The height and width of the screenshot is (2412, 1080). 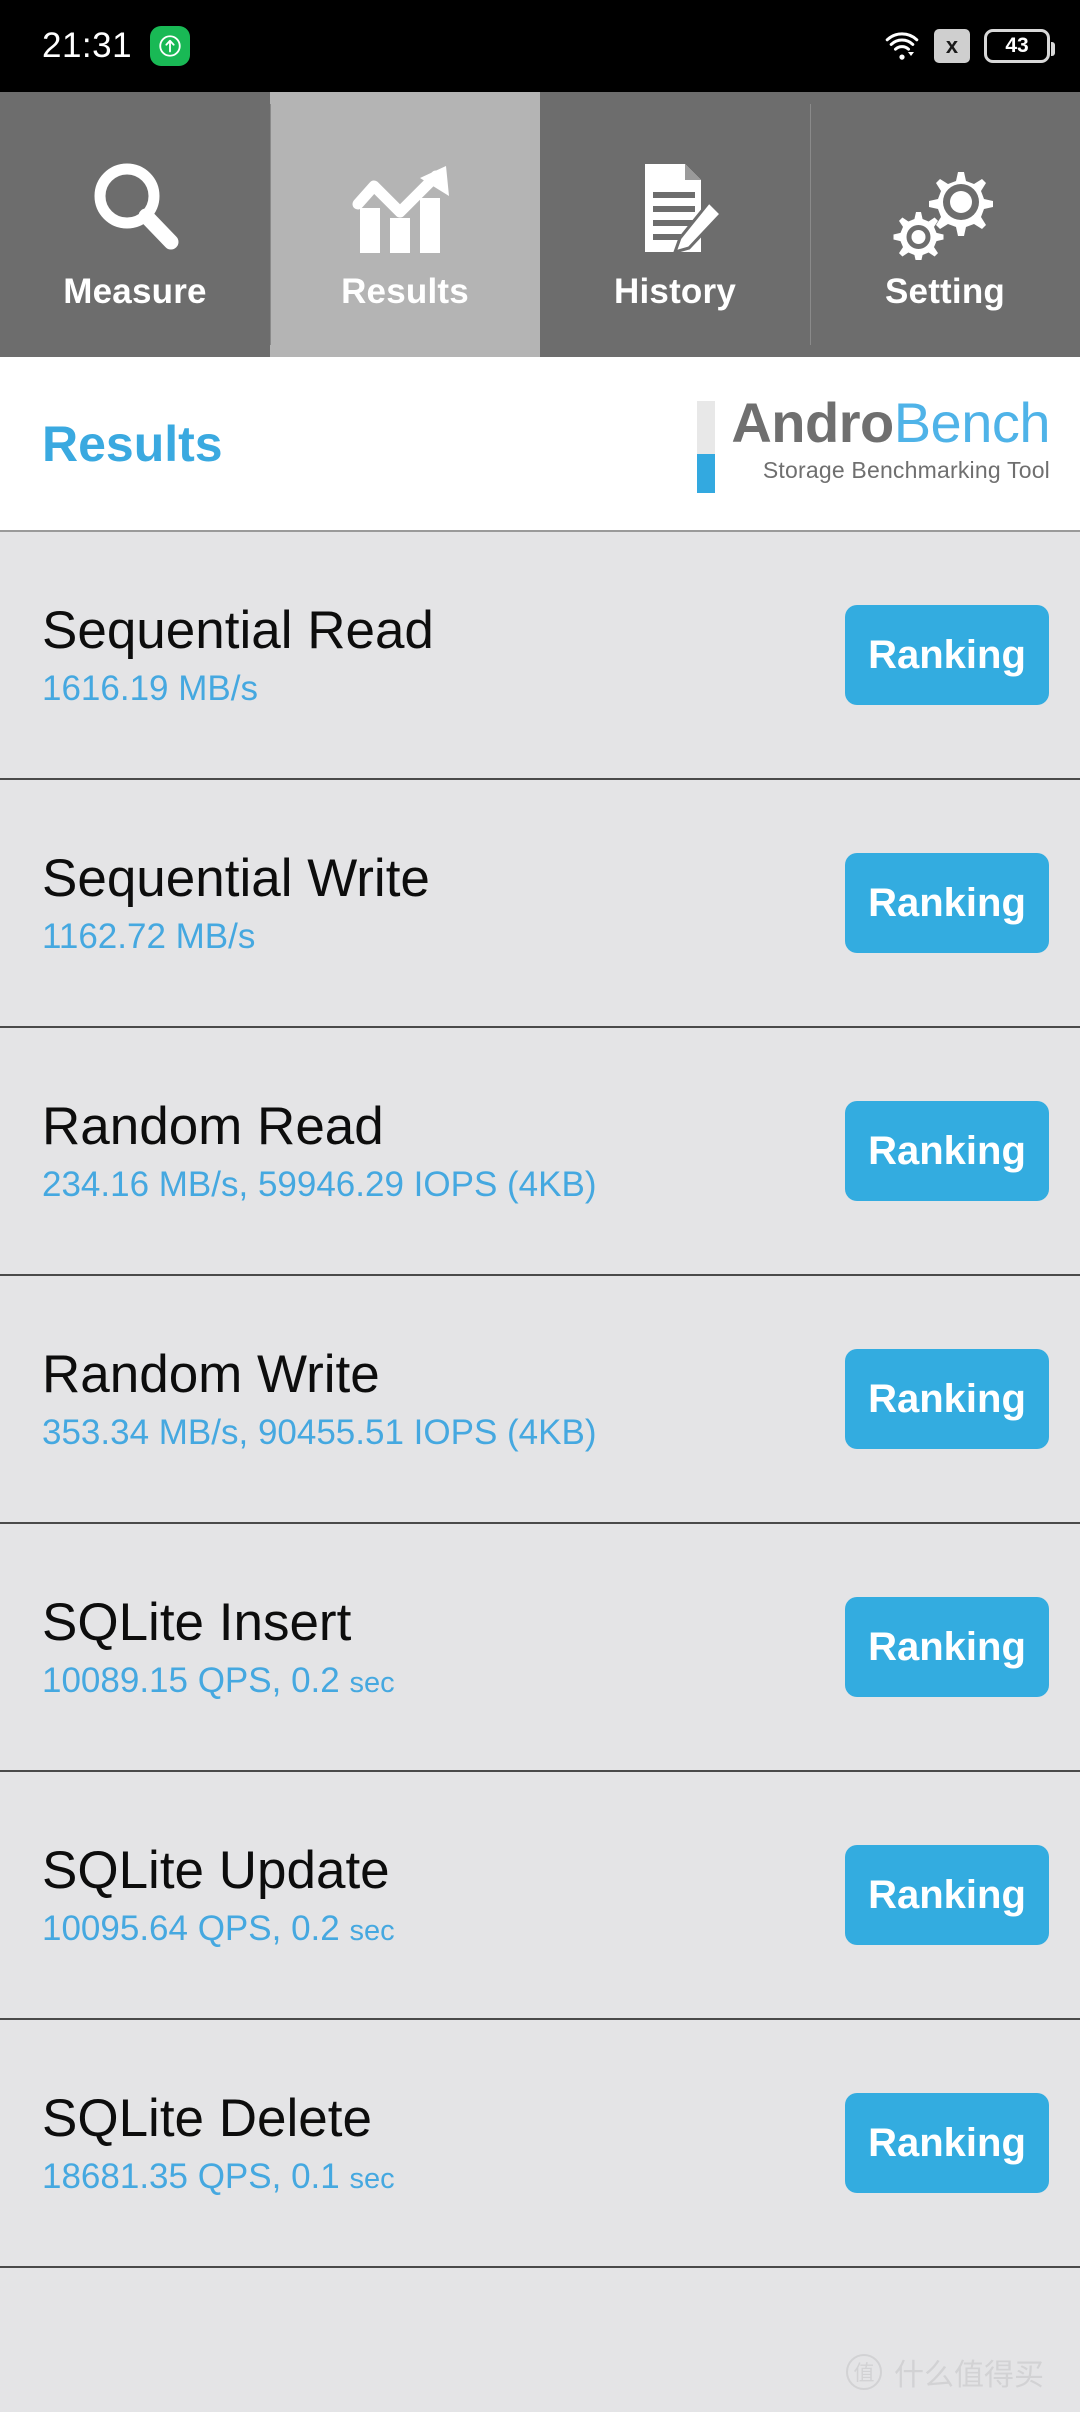 I want to click on row-text: Sequential Write 1162.72 MB/s, so click(x=236, y=903).